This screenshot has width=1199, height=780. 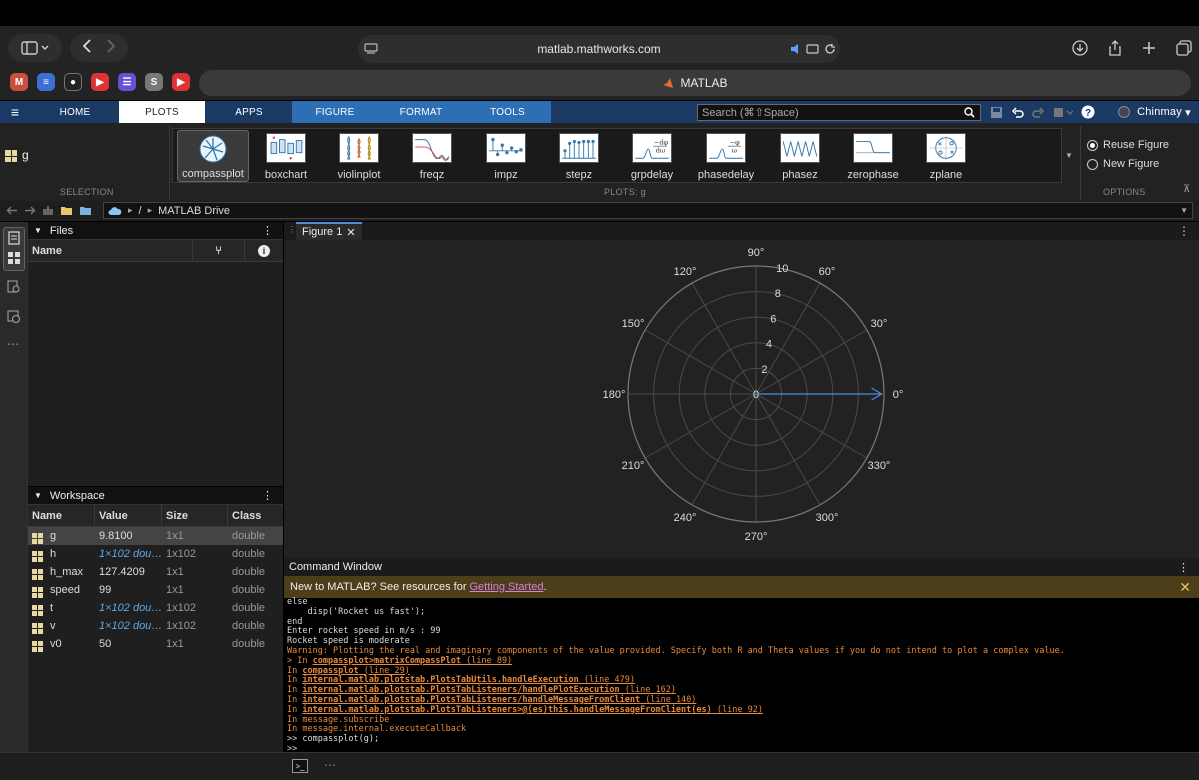 I want to click on tasks-icon: ☰, so click(x=127, y=82).